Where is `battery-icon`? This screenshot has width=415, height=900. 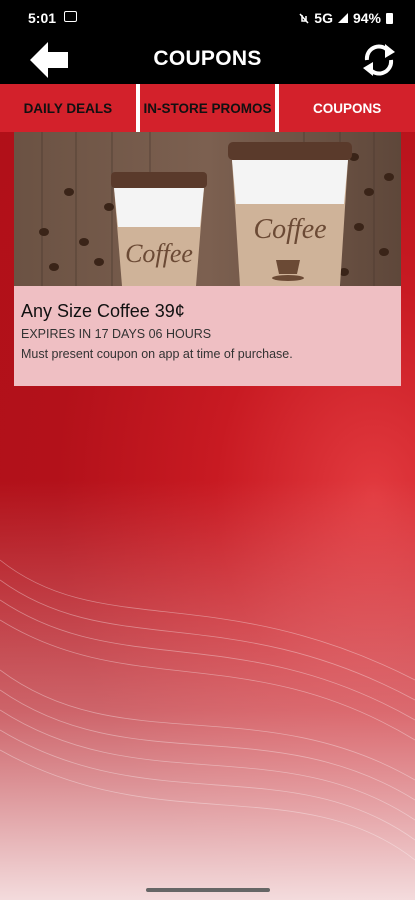
battery-icon is located at coordinates (389, 18).